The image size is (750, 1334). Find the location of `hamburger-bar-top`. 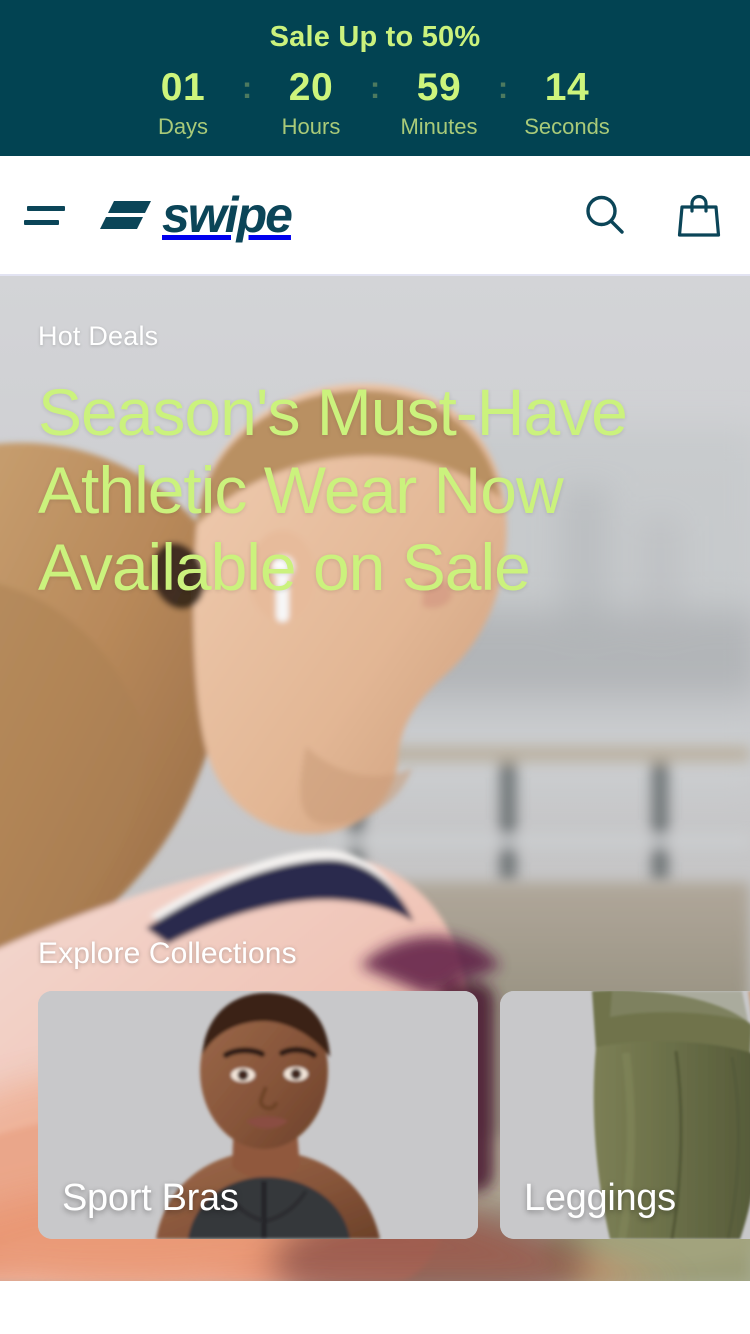

hamburger-bar-top is located at coordinates (46, 208).